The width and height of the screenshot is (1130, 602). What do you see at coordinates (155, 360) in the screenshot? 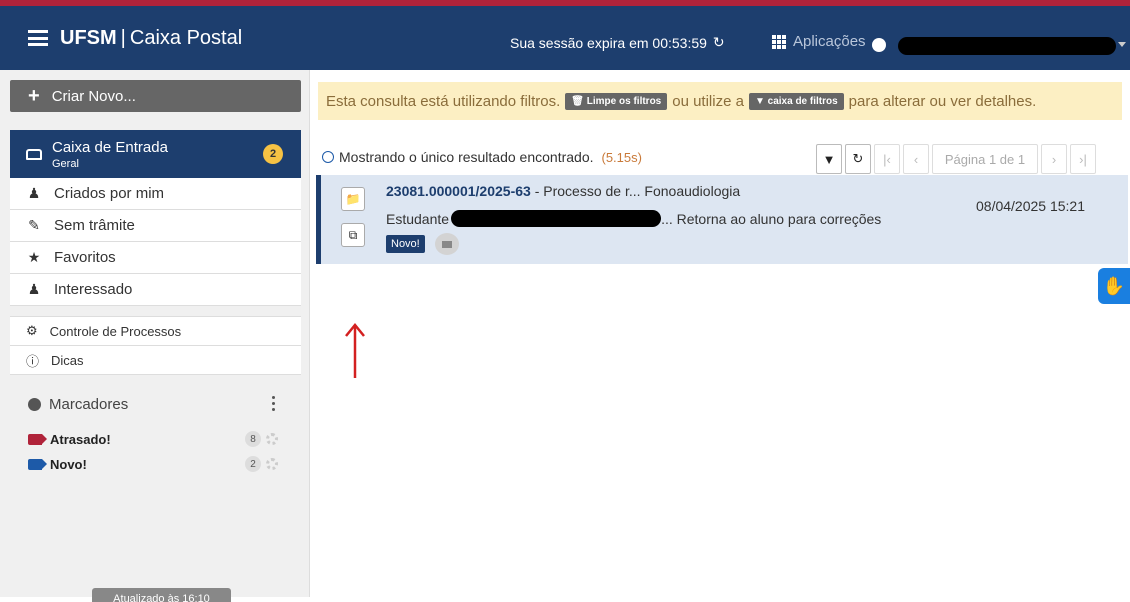
I see `sidebar-item-tips: ⓘ Dicas` at bounding box center [155, 360].